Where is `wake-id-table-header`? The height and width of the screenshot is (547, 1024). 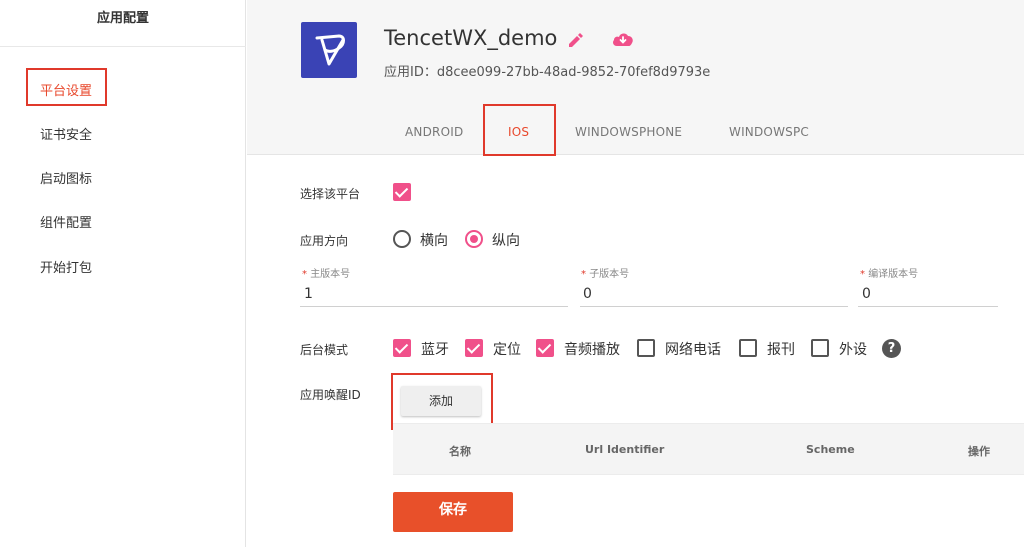 wake-id-table-header is located at coordinates (708, 449).